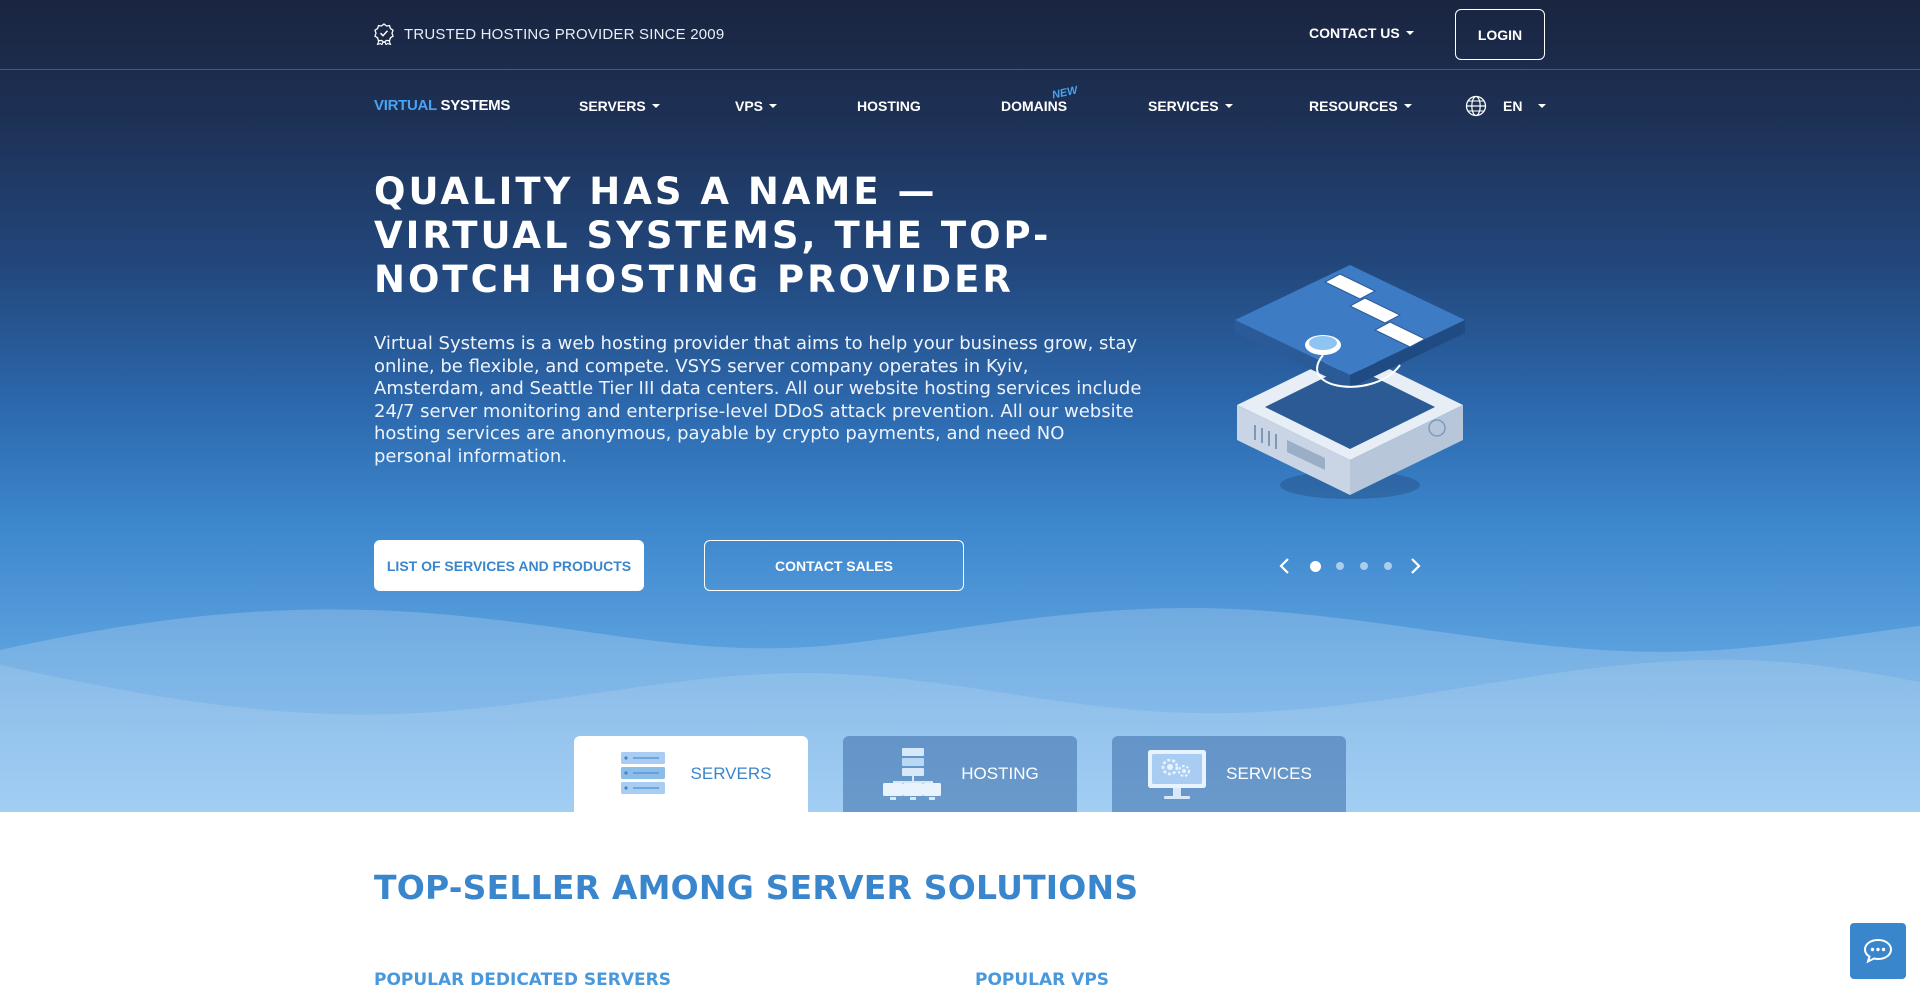 The image size is (1920, 993). I want to click on chevron-left-icon, so click(1285, 566).